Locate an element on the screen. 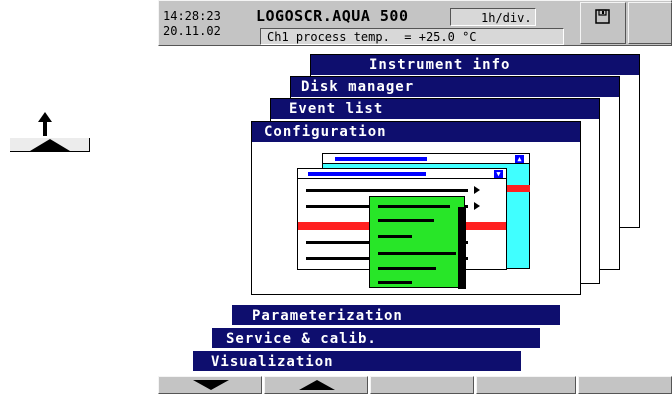  list-window-titlebar: ▼ is located at coordinates (402, 174).